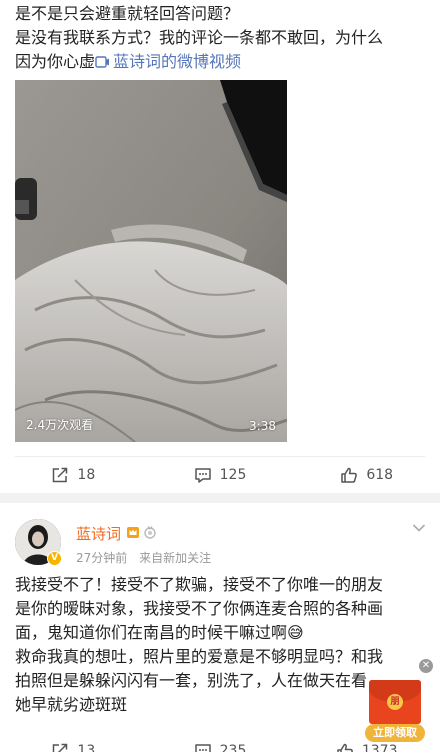  Describe the element at coordinates (54, 558) in the screenshot. I see `verified-badge-icon: V` at that location.